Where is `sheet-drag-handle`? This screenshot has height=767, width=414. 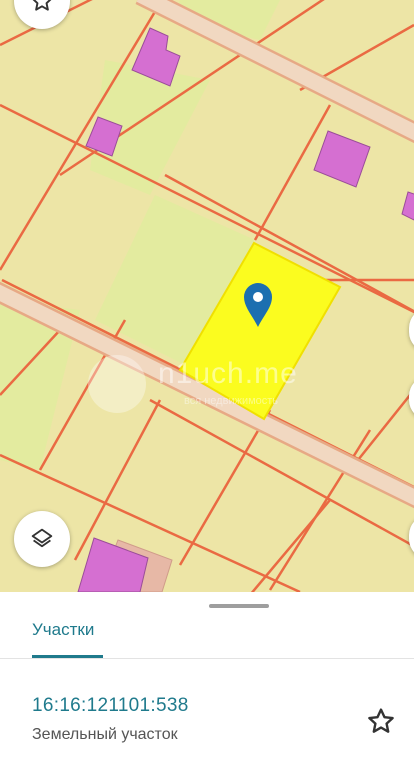
sheet-drag-handle is located at coordinates (239, 606).